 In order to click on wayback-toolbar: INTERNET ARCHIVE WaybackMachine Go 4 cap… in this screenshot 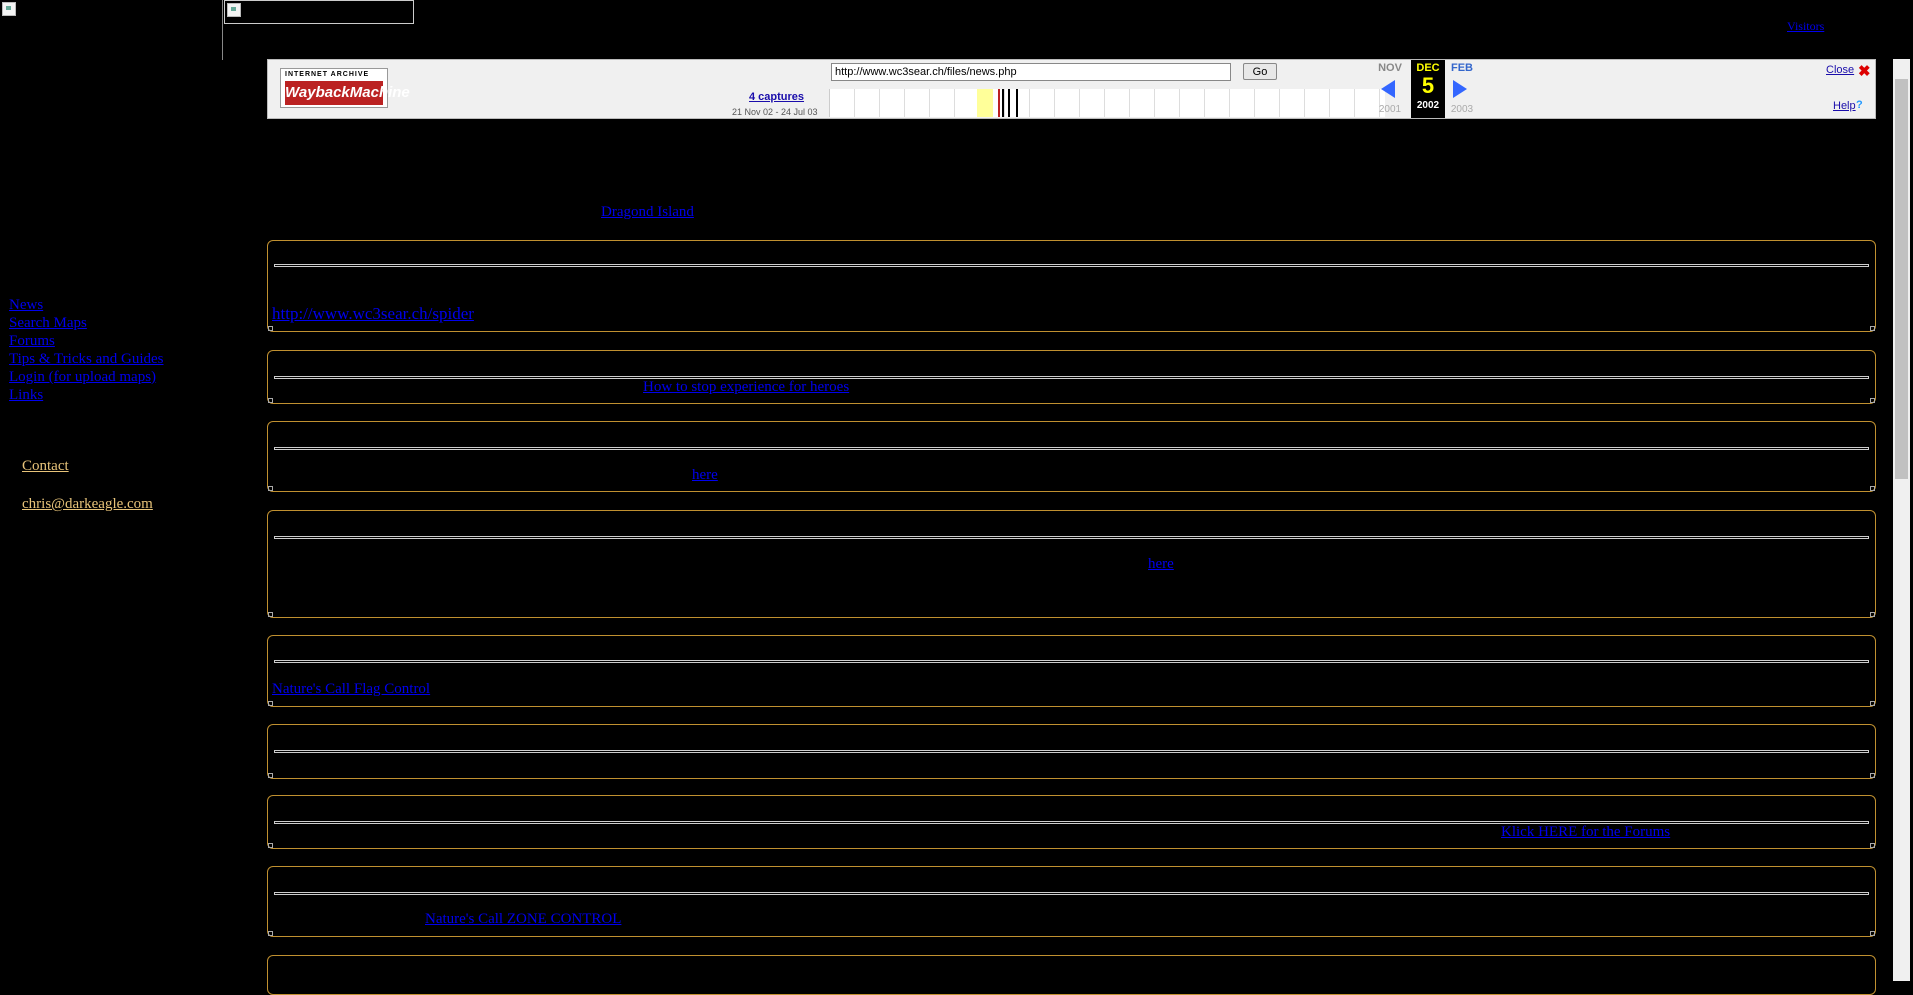, I will do `click(1071, 89)`.